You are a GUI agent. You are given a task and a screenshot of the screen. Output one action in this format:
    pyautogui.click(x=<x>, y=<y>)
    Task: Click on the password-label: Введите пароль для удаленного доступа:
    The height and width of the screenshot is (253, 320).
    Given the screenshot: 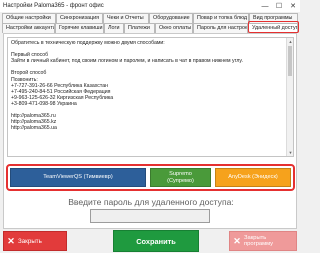 What is the action you would take?
    pyautogui.click(x=151, y=202)
    